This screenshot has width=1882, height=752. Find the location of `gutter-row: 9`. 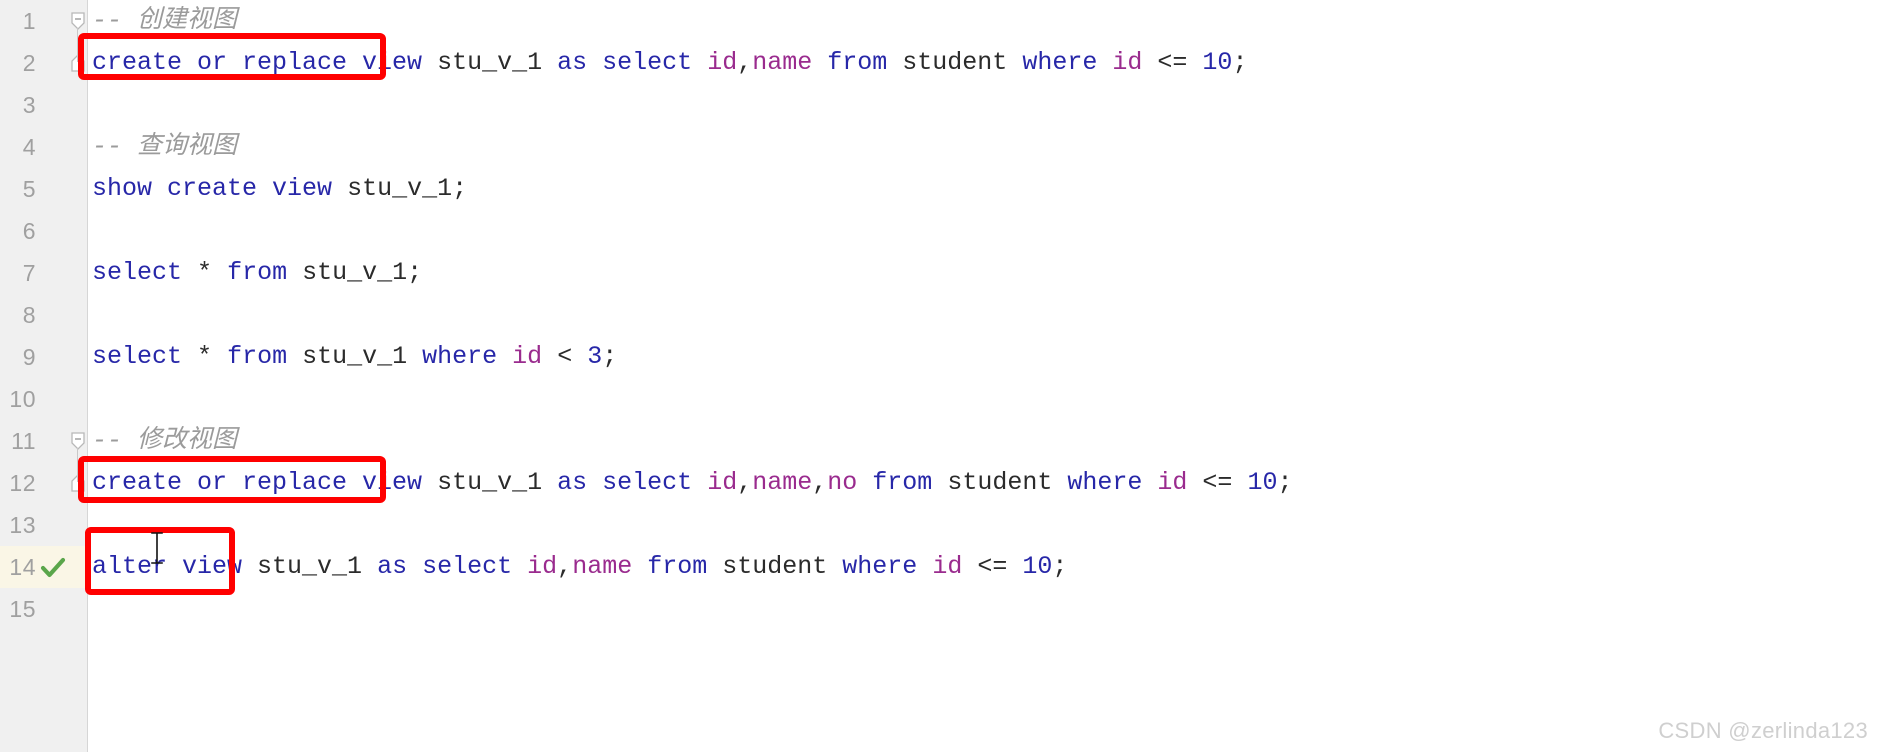

gutter-row: 9 is located at coordinates (44, 357).